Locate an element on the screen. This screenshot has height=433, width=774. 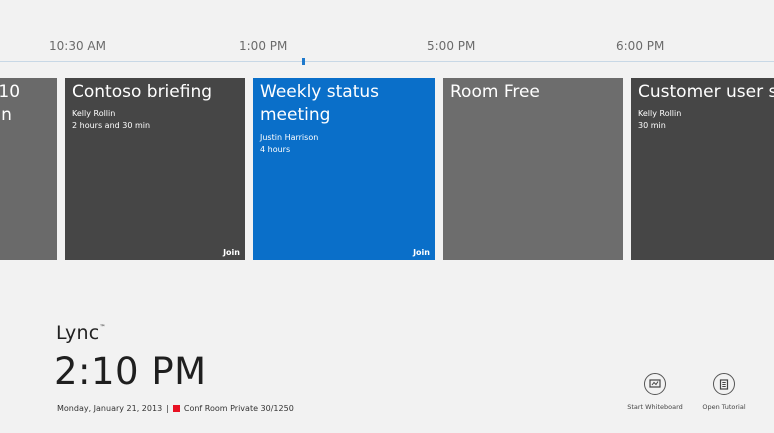
room-status-indicator-icon is located at coordinates (176, 408).